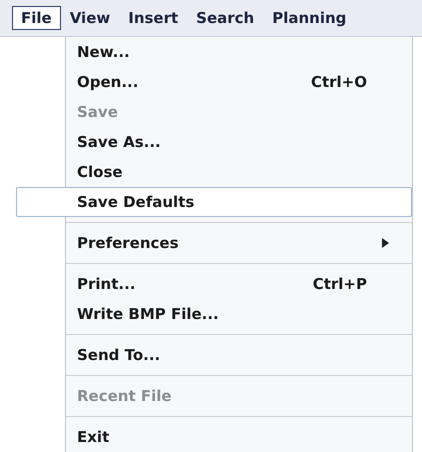 Image resolution: width=422 pixels, height=452 pixels. I want to click on menu-item-label: Preferences, so click(128, 243).